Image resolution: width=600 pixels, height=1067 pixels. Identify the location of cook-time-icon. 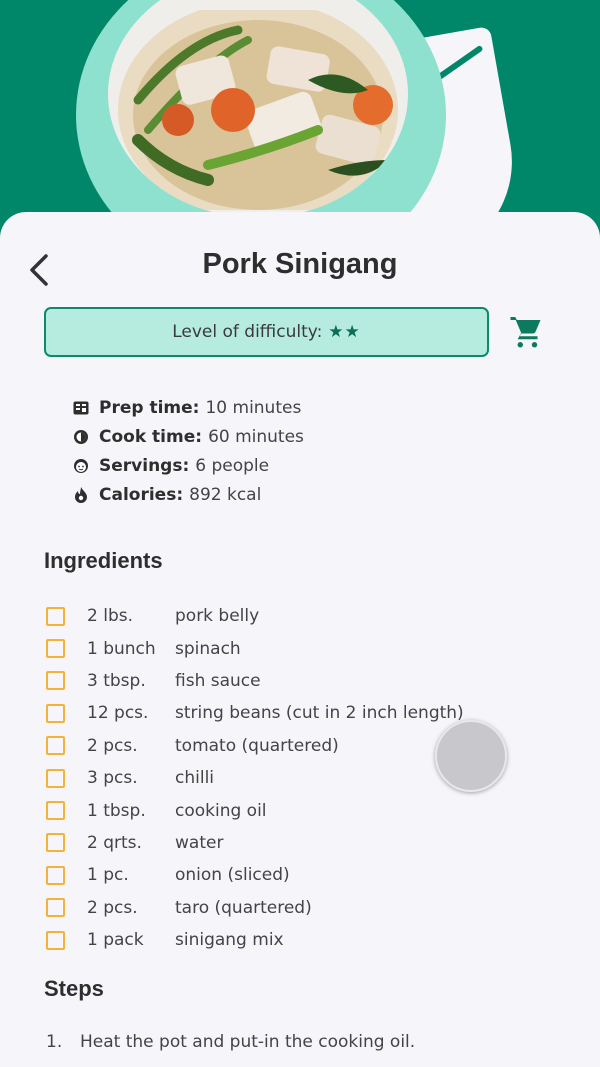
(81, 437).